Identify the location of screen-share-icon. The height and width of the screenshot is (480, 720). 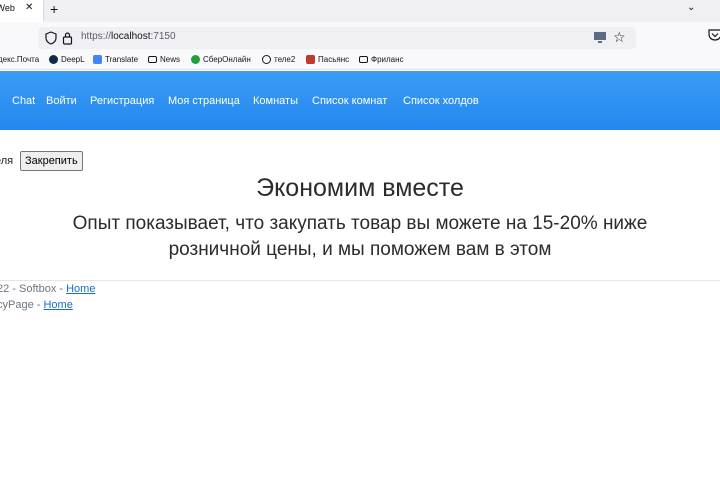
(600, 37).